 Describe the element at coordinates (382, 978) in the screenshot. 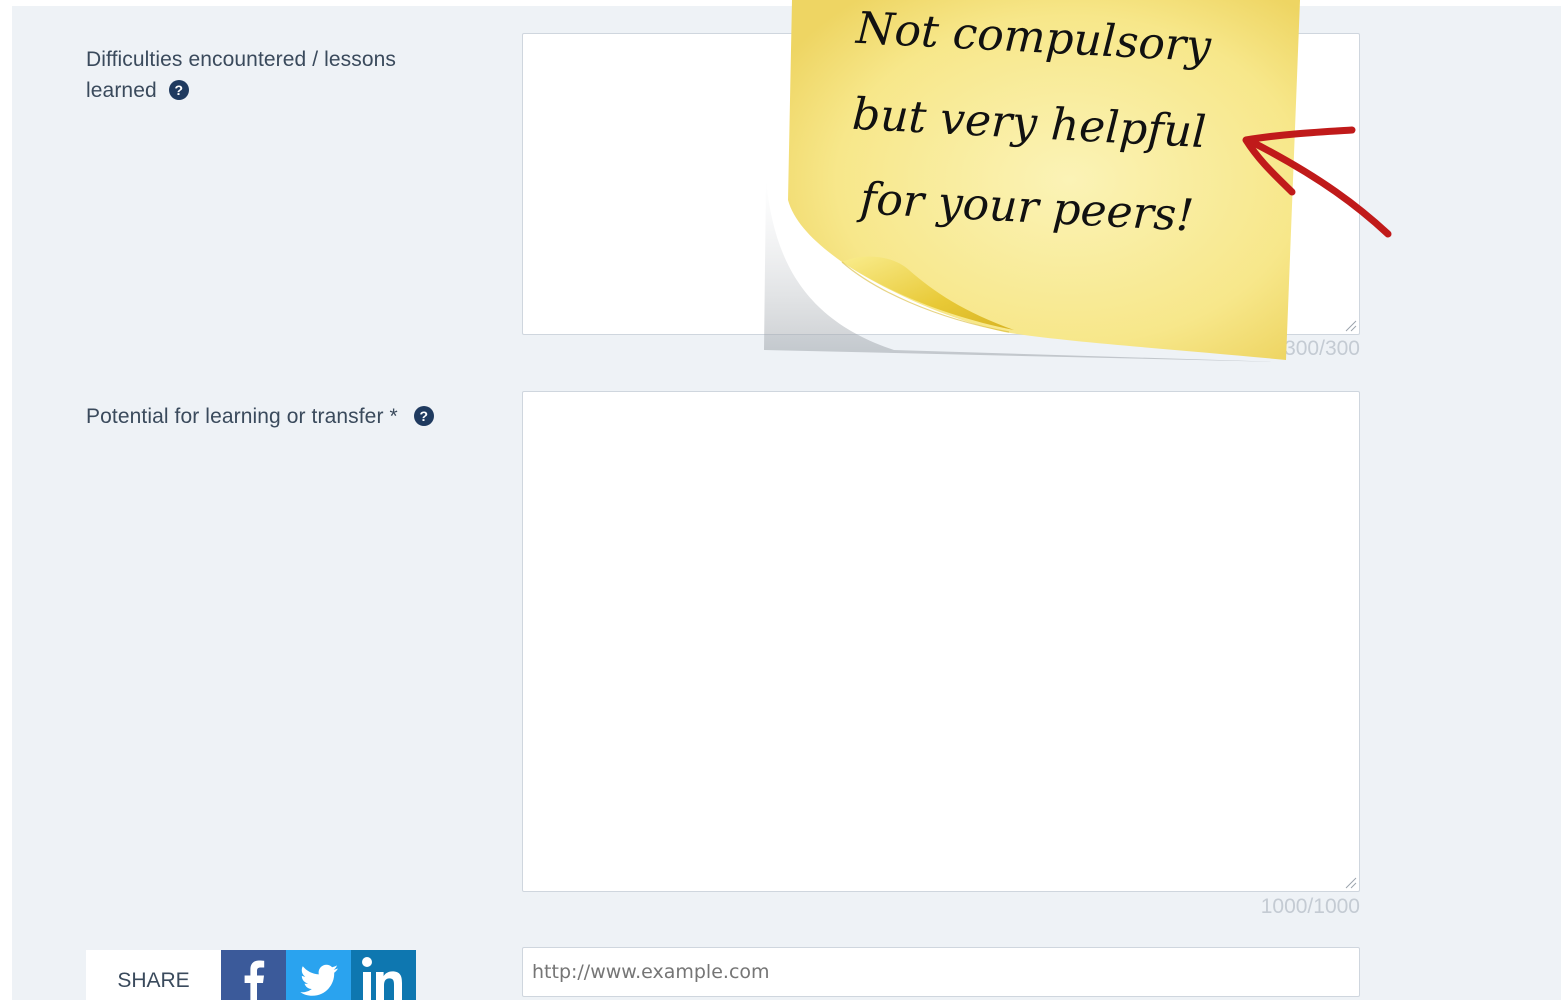

I see `linkedin-icon` at that location.